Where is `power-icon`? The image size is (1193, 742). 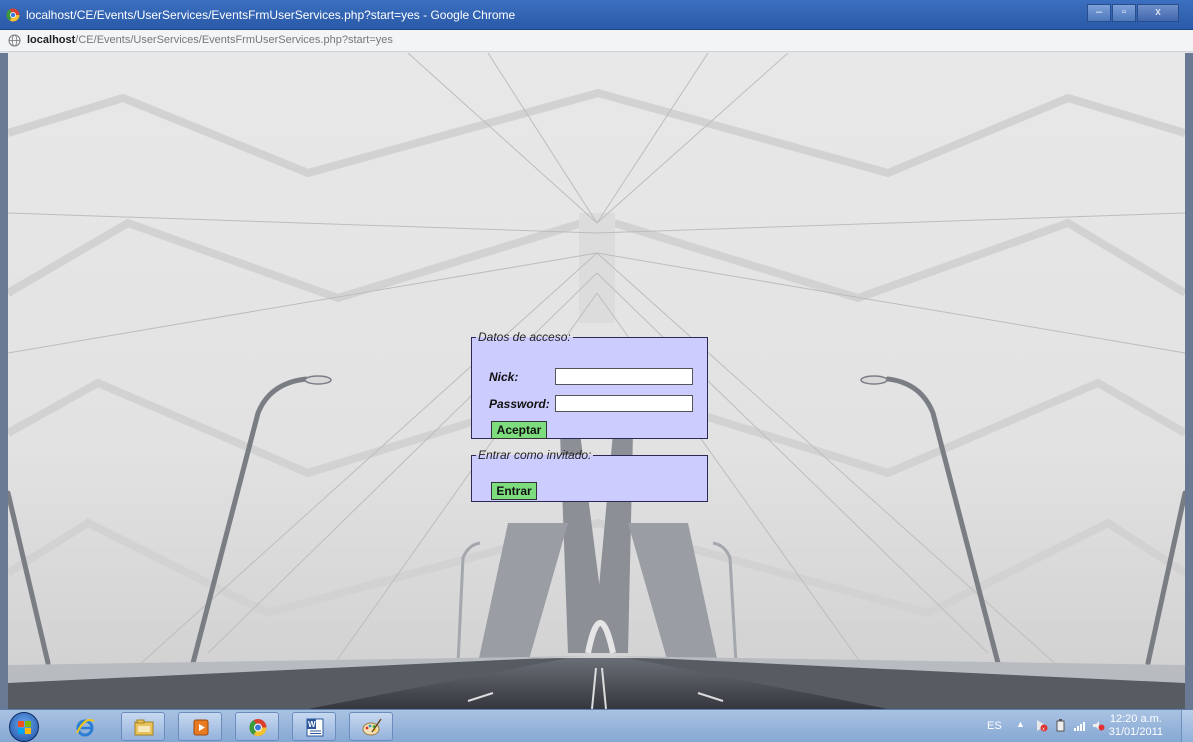
power-icon is located at coordinates (1060, 725).